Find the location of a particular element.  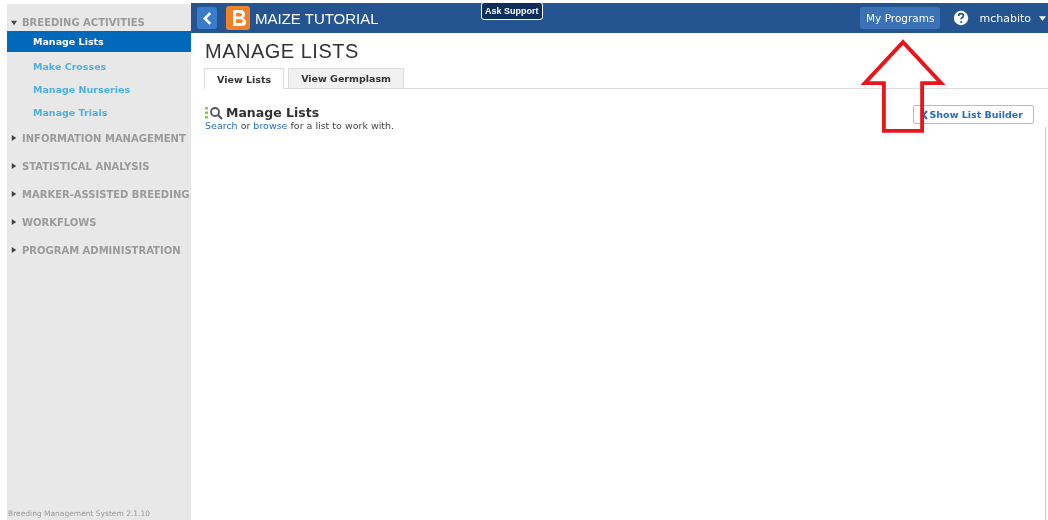

show-list-builder-button: Show List Builder is located at coordinates (973, 114).